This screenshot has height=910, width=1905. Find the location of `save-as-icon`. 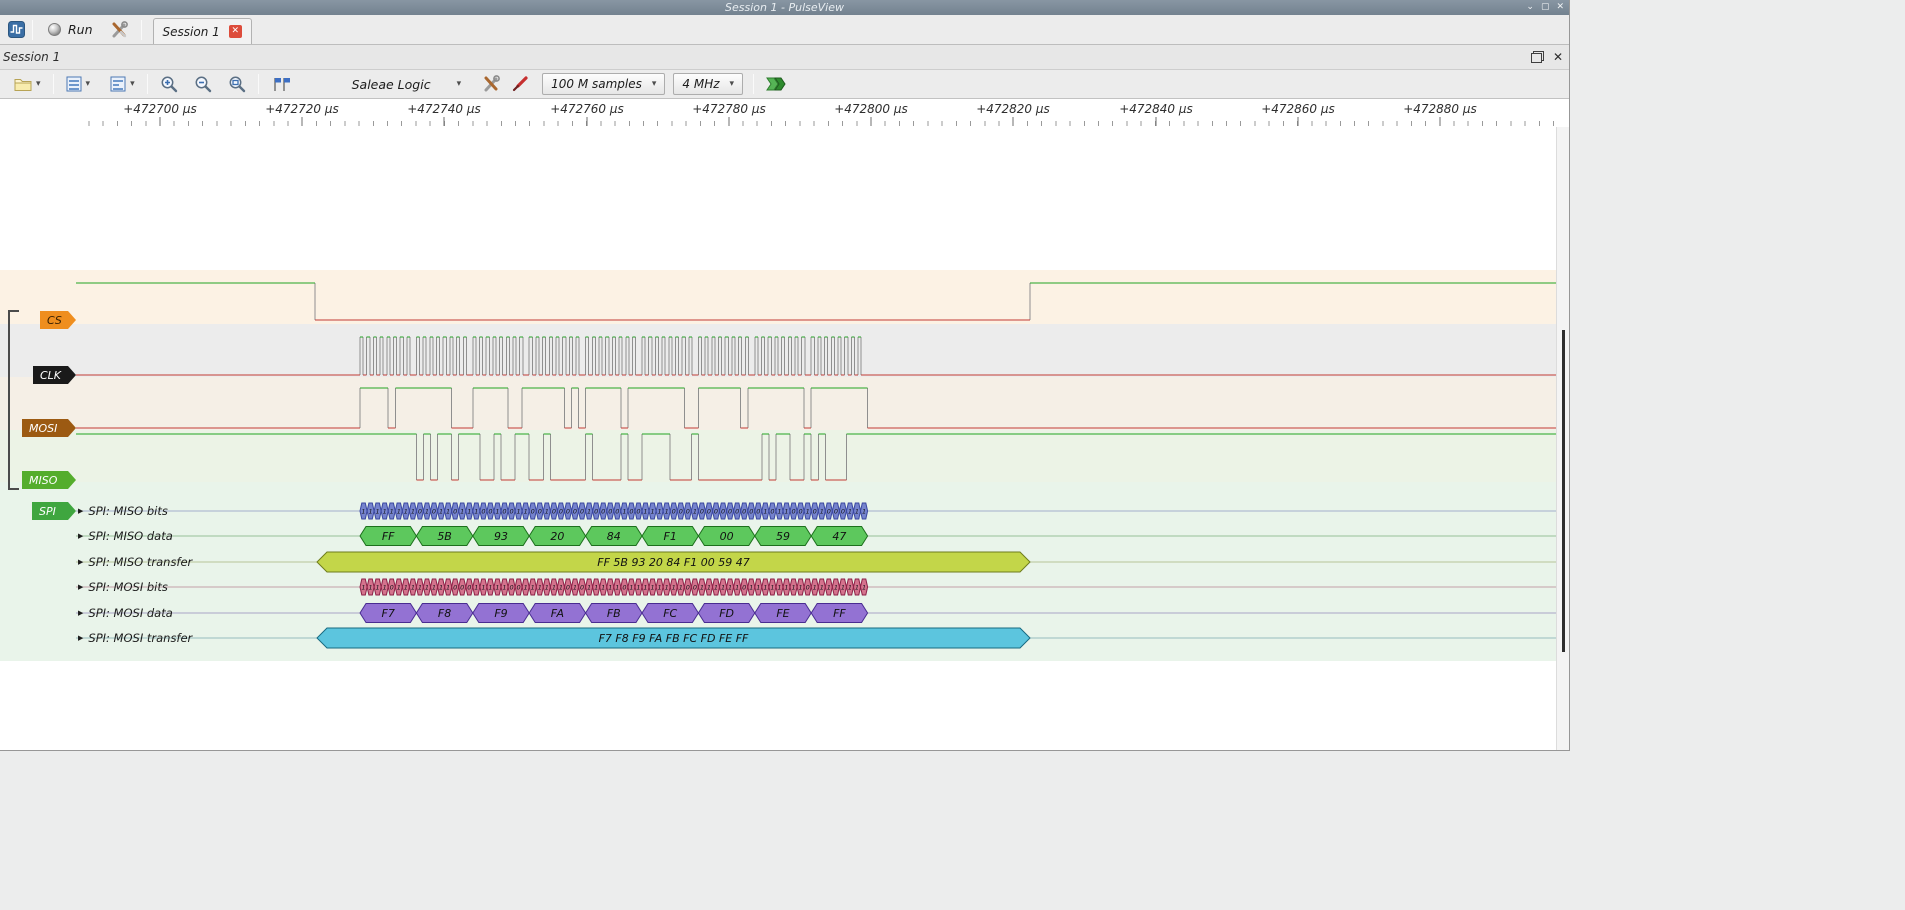

save-as-icon is located at coordinates (118, 84).